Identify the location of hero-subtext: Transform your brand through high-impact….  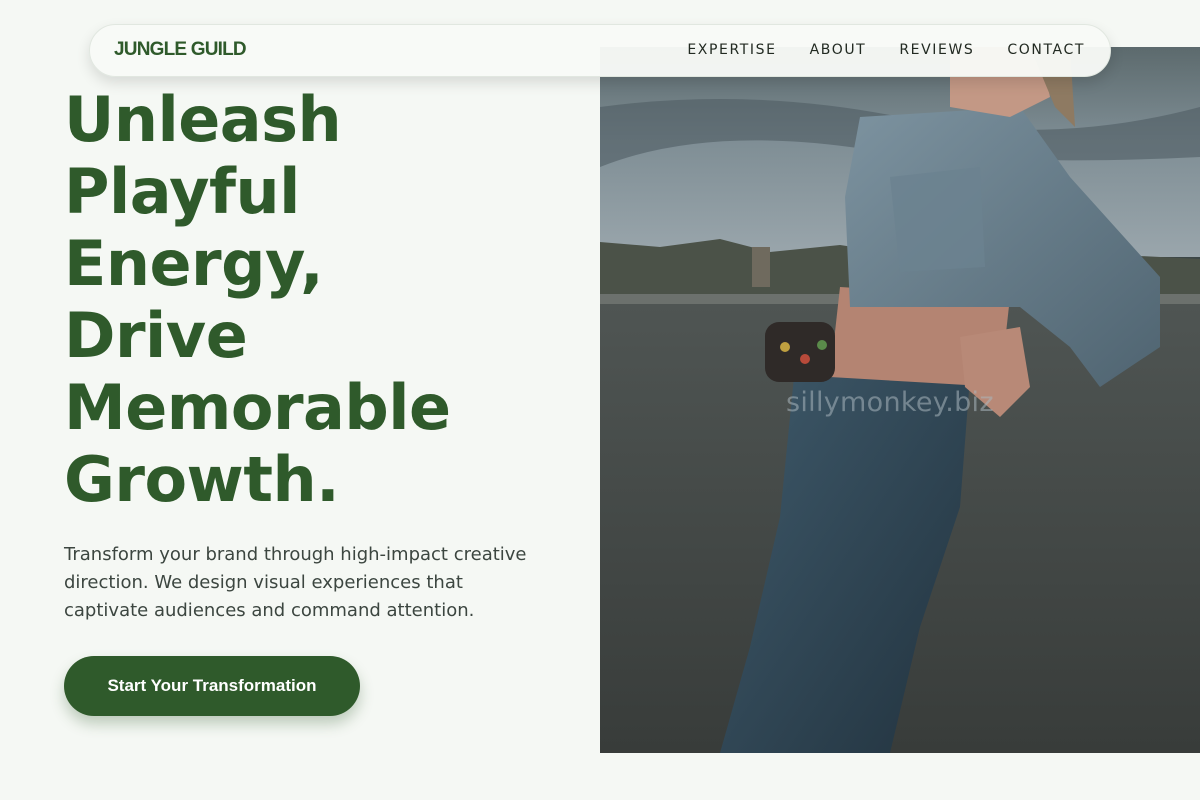
(295, 582).